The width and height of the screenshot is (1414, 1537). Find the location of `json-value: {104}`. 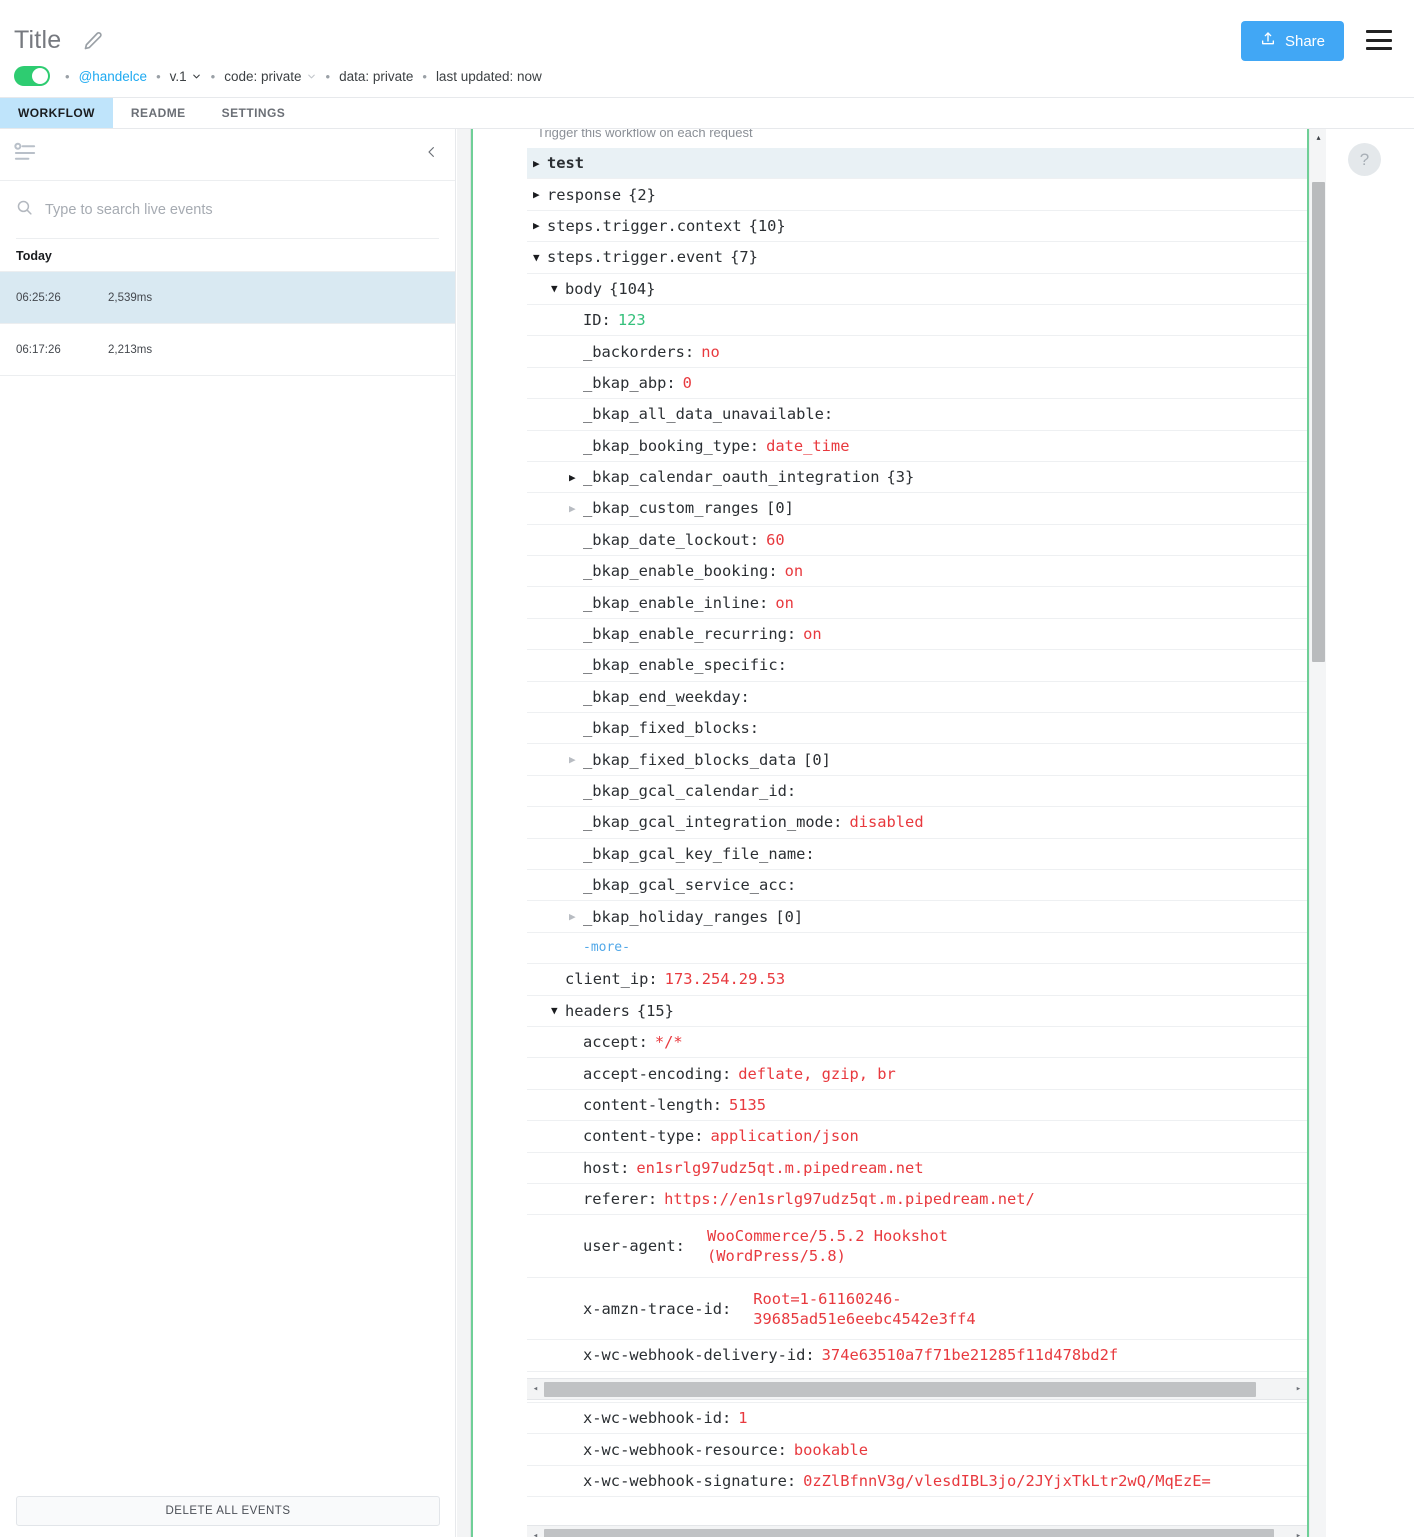

json-value: {104} is located at coordinates (632, 288).